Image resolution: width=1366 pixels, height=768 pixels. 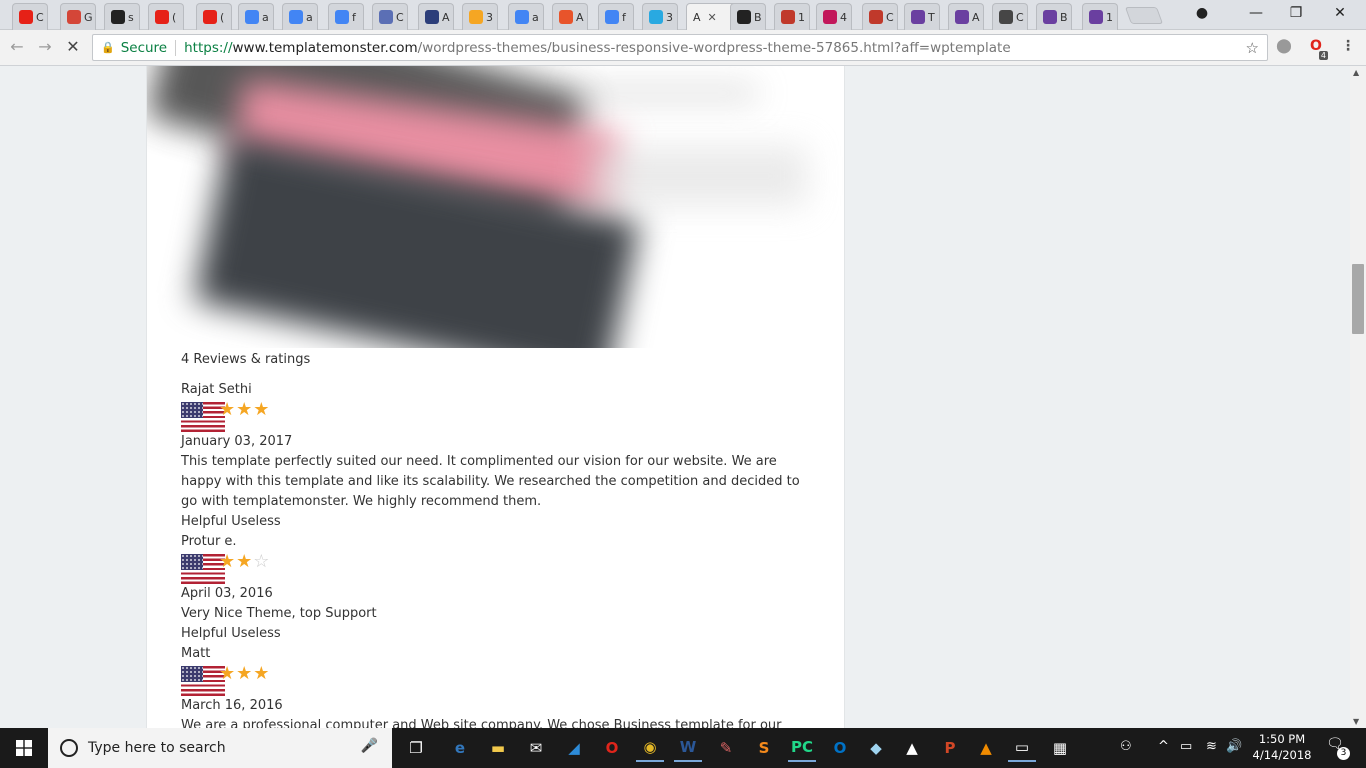 What do you see at coordinates (144, 48) in the screenshot?
I see `secure-label: Secure` at bounding box center [144, 48].